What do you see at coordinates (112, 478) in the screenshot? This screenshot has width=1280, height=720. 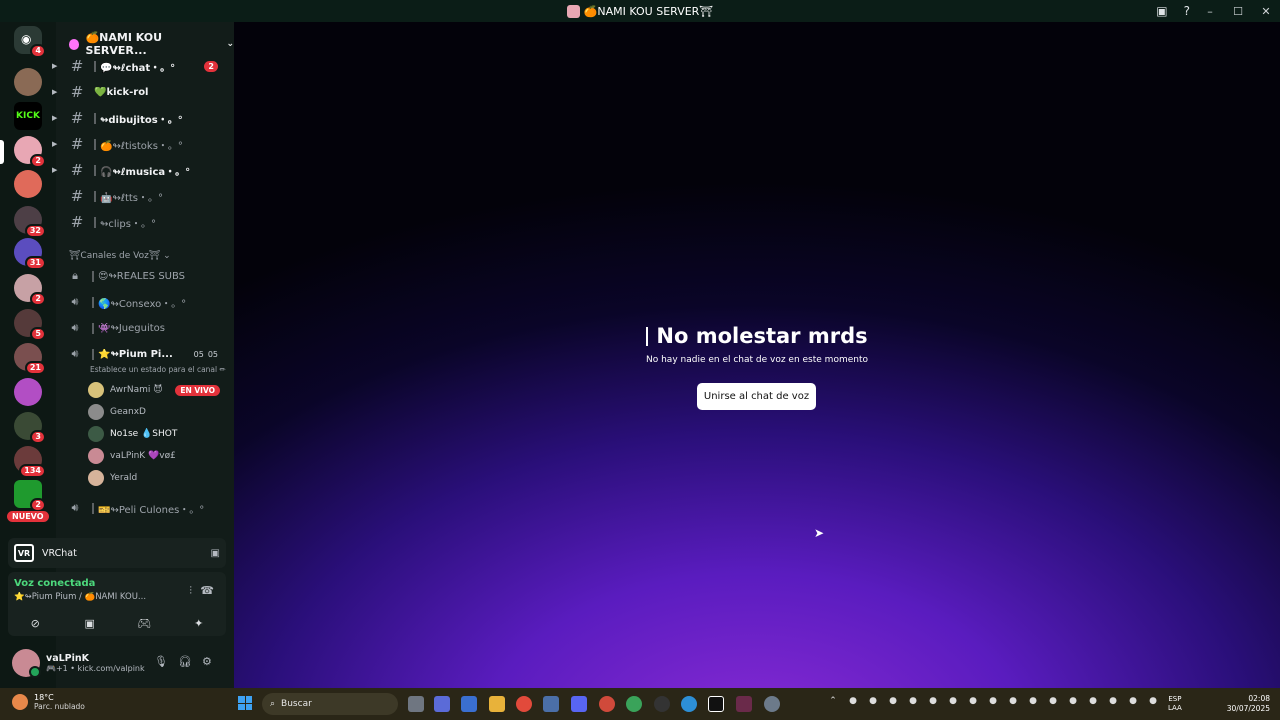 I see `voice-user: Yerald` at bounding box center [112, 478].